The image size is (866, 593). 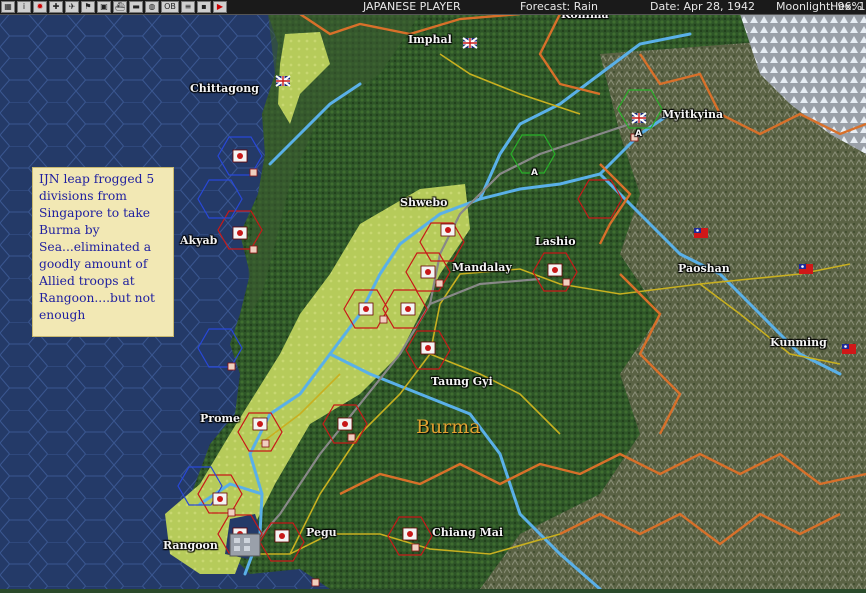 What do you see at coordinates (467, 532) in the screenshot?
I see `place-chiang-mai: Chiang Mai` at bounding box center [467, 532].